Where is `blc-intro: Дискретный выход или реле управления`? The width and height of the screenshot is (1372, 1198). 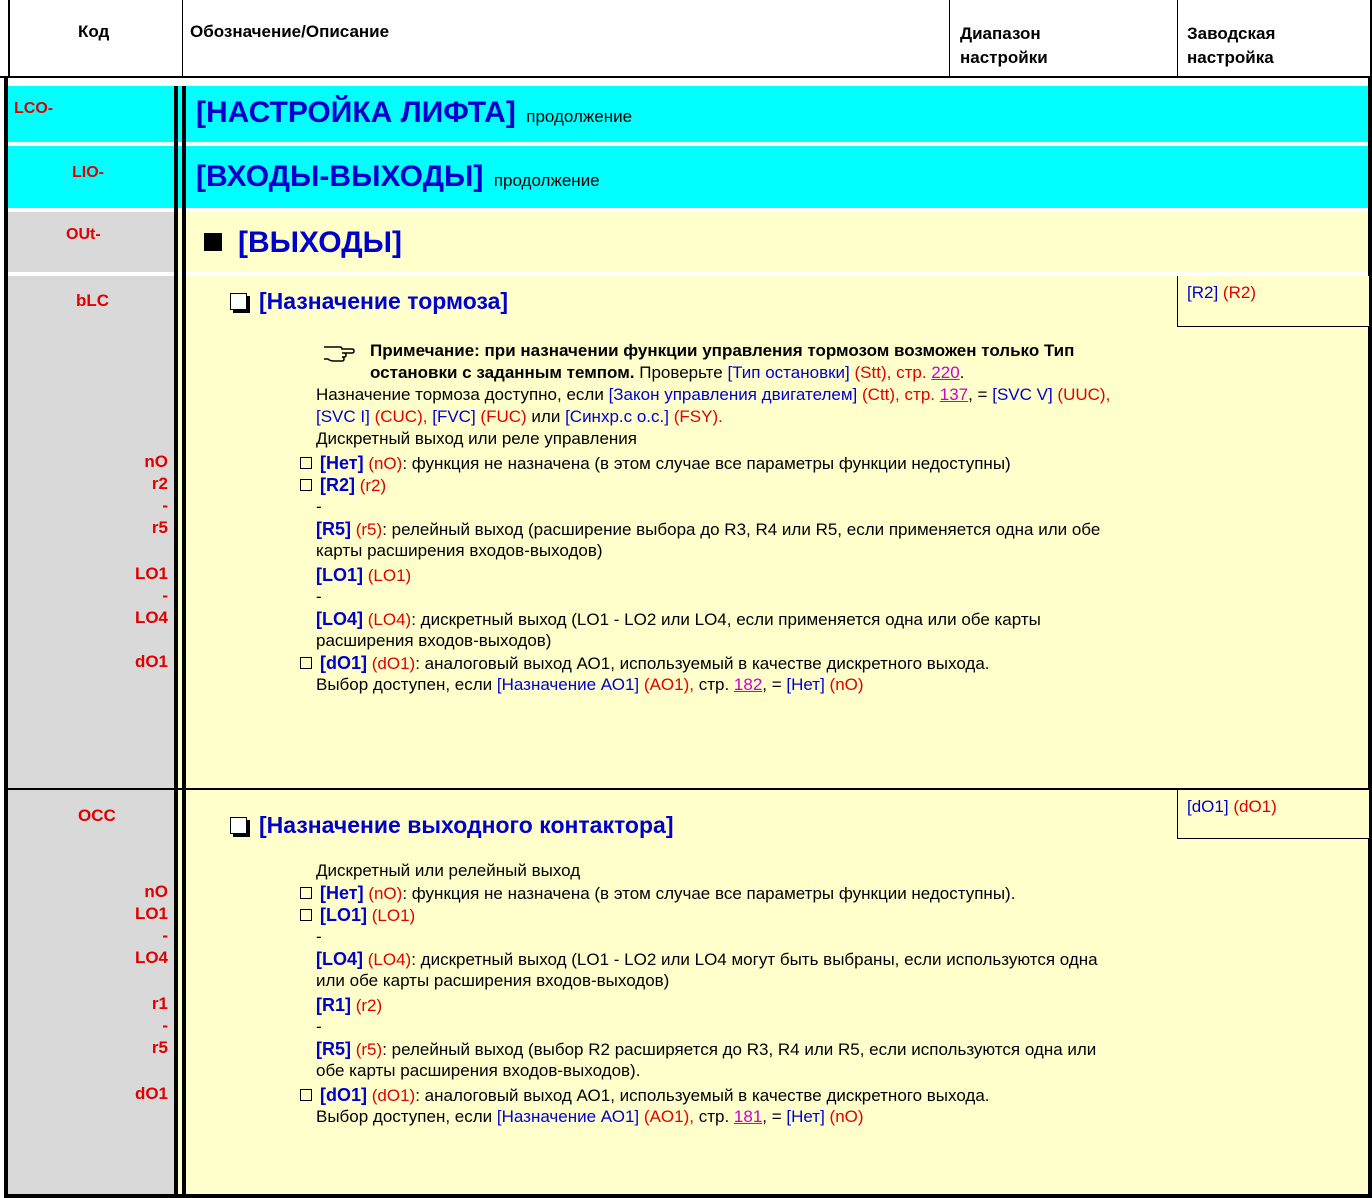 blc-intro: Дискретный выход или реле управления is located at coordinates (476, 438).